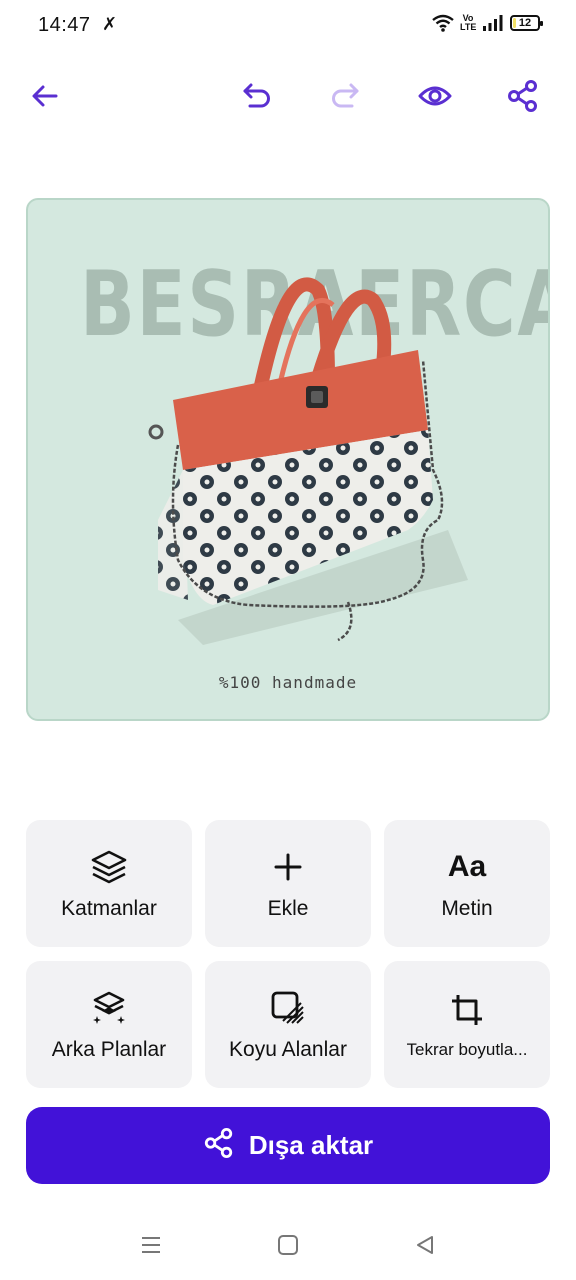  Describe the element at coordinates (64, 25) in the screenshot. I see `status-time: 14:47` at that location.